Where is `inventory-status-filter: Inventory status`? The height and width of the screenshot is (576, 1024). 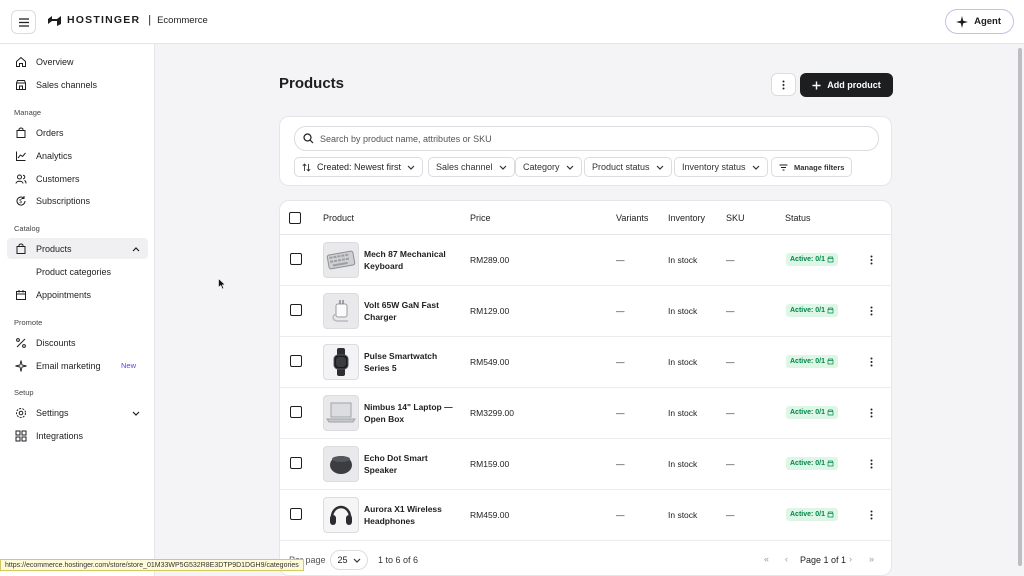
inventory-status-filter: Inventory status is located at coordinates (721, 167).